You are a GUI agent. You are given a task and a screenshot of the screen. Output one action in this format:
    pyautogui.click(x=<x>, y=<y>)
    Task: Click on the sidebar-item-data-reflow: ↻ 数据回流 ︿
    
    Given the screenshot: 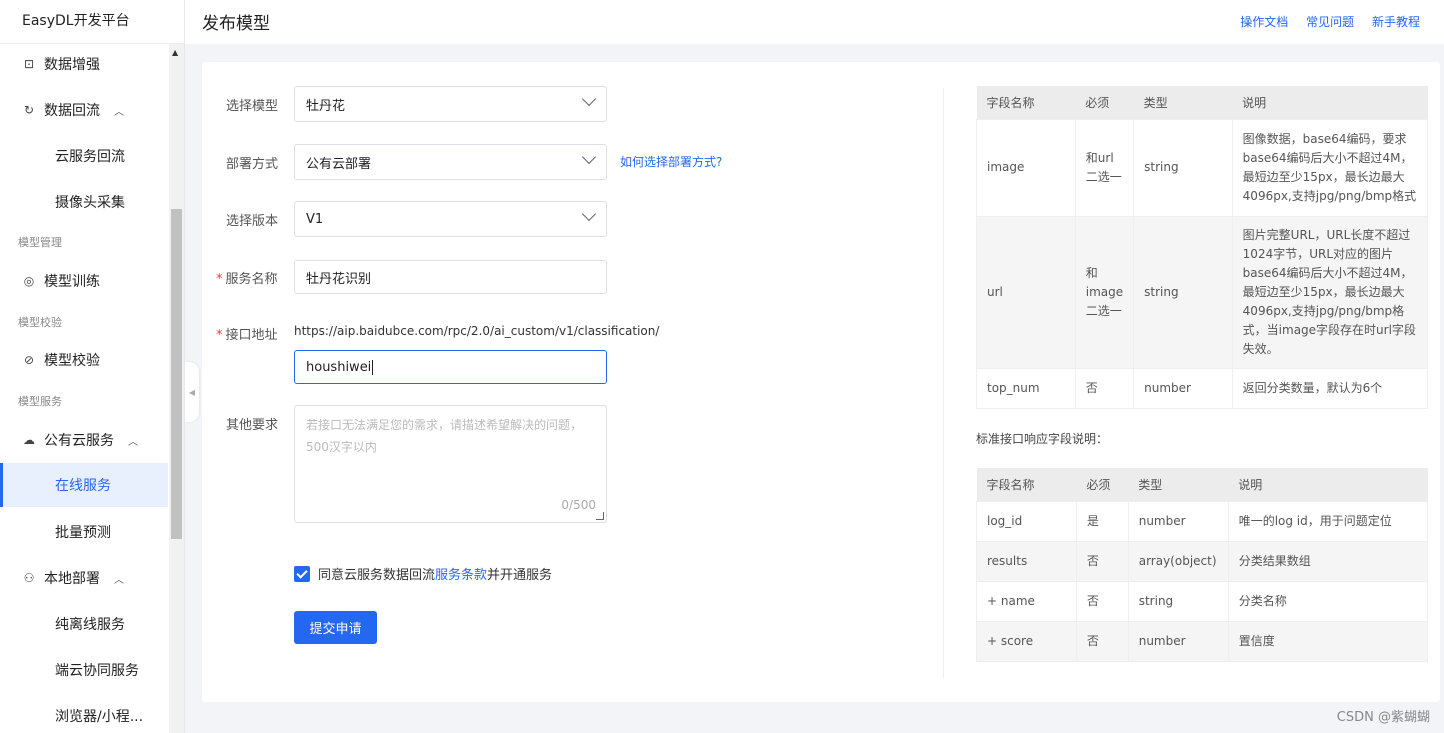 What is the action you would take?
    pyautogui.click(x=84, y=110)
    